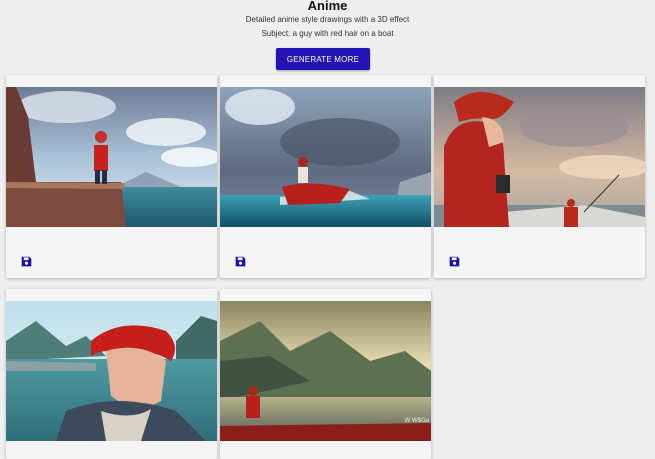 This screenshot has width=655, height=459. Describe the element at coordinates (416, 421) in the screenshot. I see `watermark: W W$Ga` at that location.